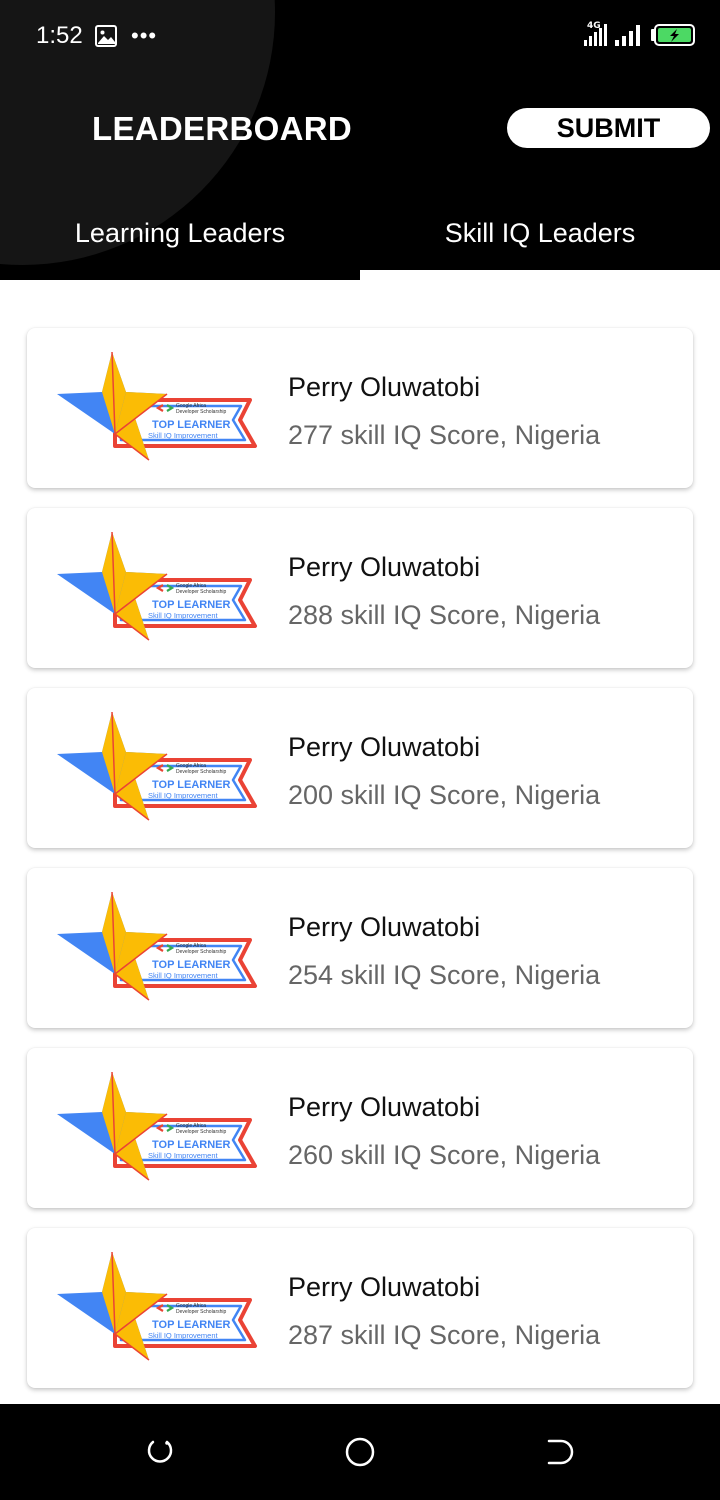 This screenshot has width=720, height=1500. What do you see at coordinates (627, 35) in the screenshot?
I see `signal-icon` at bounding box center [627, 35].